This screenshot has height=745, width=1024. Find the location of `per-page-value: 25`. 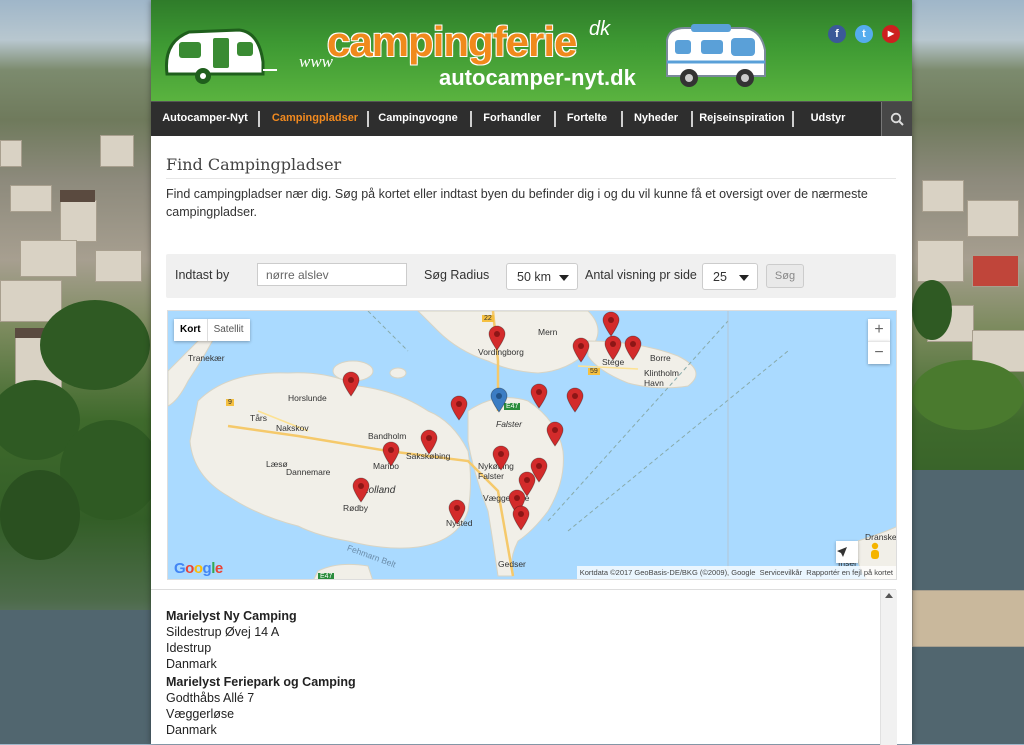

per-page-value: 25 is located at coordinates (720, 277).